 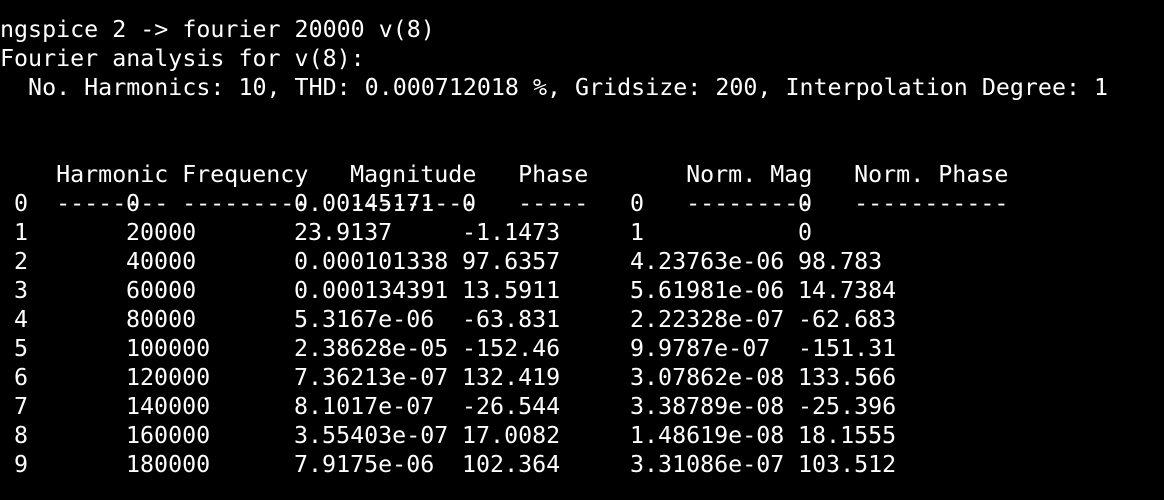 I want to click on cell-frequency: 180000, so click(x=168, y=464).